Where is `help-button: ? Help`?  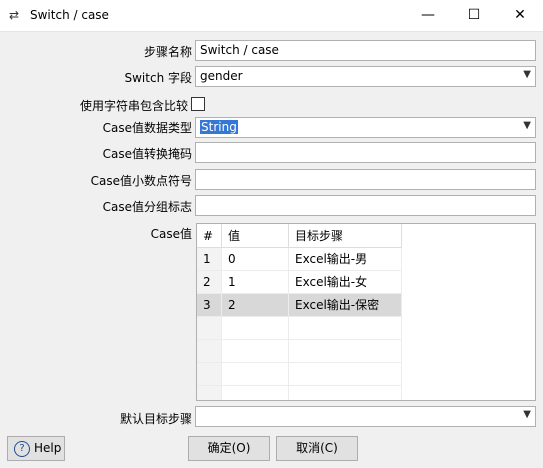 help-button: ? Help is located at coordinates (36, 448).